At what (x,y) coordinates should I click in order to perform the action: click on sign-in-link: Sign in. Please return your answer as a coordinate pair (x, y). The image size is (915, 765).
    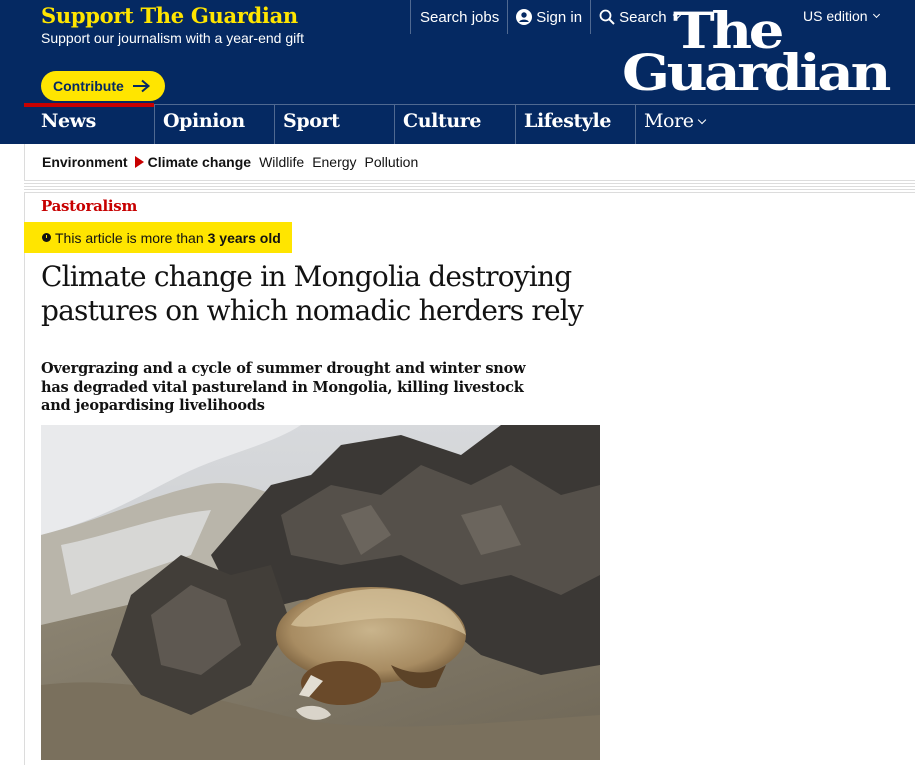
    Looking at the image, I should click on (548, 17).